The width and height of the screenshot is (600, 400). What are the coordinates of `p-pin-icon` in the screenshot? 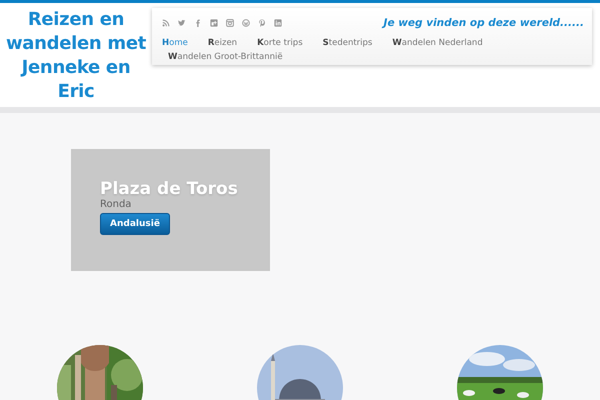 It's located at (262, 23).